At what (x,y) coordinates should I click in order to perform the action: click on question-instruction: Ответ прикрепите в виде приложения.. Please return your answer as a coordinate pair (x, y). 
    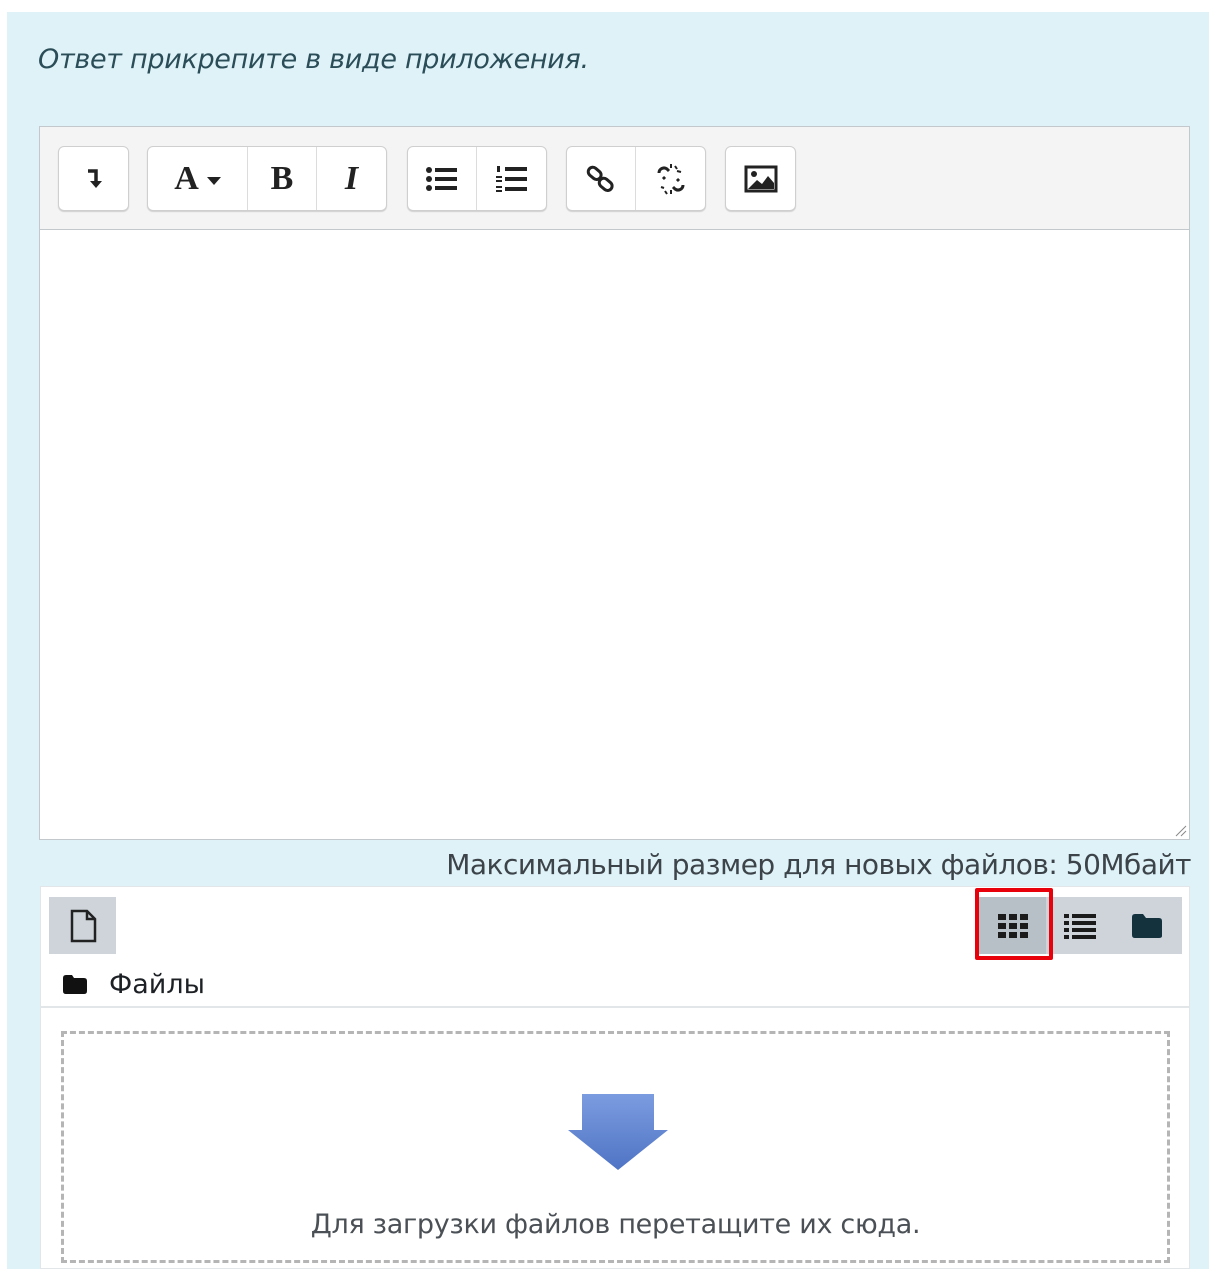
    Looking at the image, I should click on (313, 59).